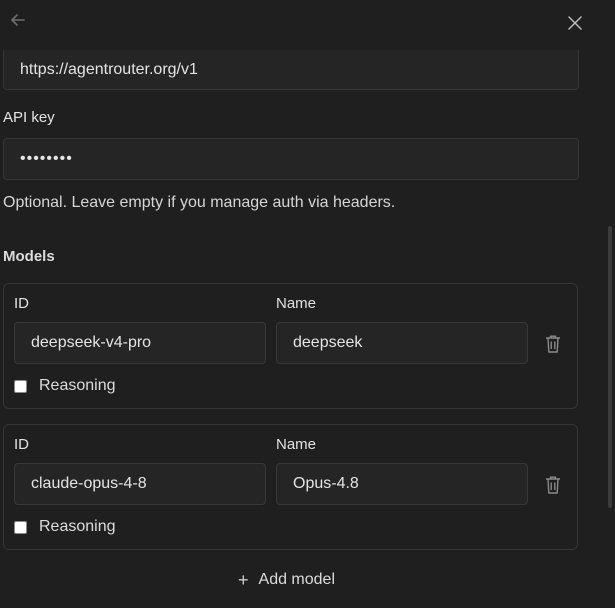  Describe the element at coordinates (402, 484) in the screenshot. I see `model-name-input: Opus-4.8` at that location.